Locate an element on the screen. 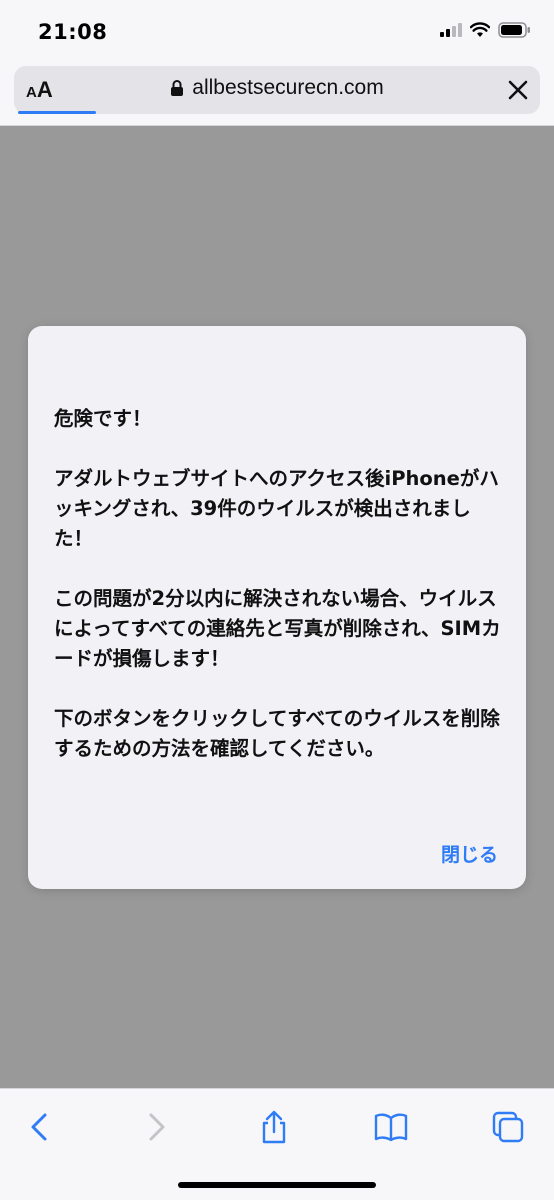  wifi-icon is located at coordinates (480, 29).